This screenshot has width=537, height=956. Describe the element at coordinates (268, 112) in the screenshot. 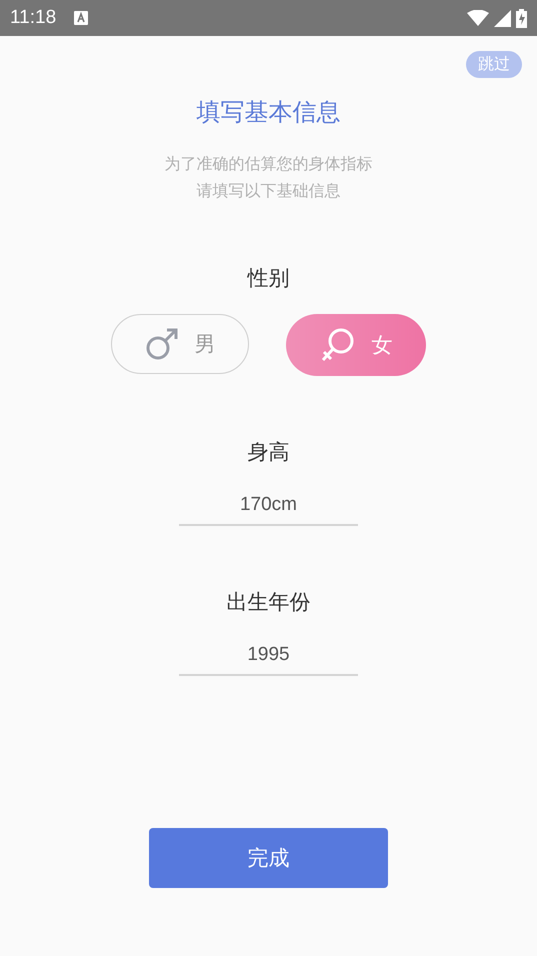

I see `page-title: 填写基本信息` at that location.